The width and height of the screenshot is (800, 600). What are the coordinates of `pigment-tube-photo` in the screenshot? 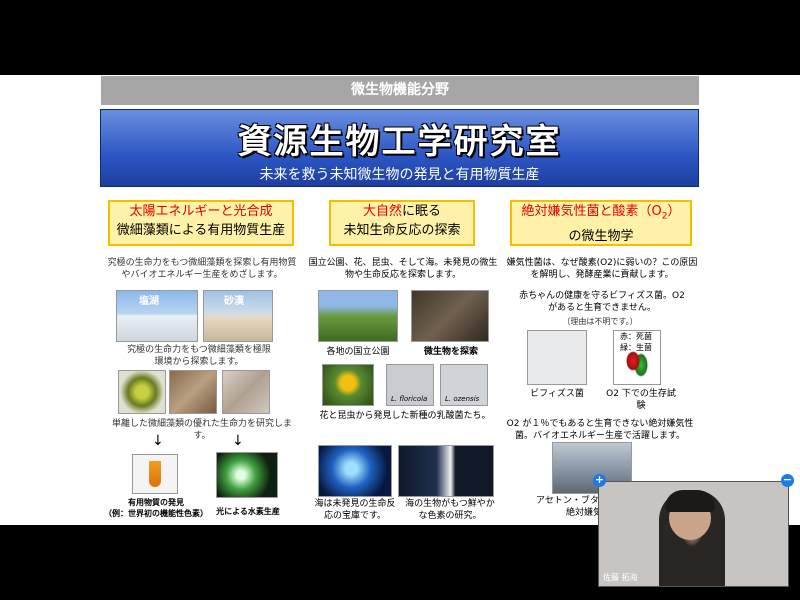 It's located at (155, 474).